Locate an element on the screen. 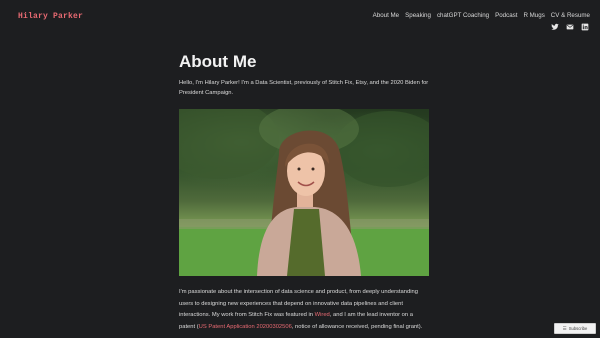 The width and height of the screenshot is (600, 338). social-links is located at coordinates (570, 27).